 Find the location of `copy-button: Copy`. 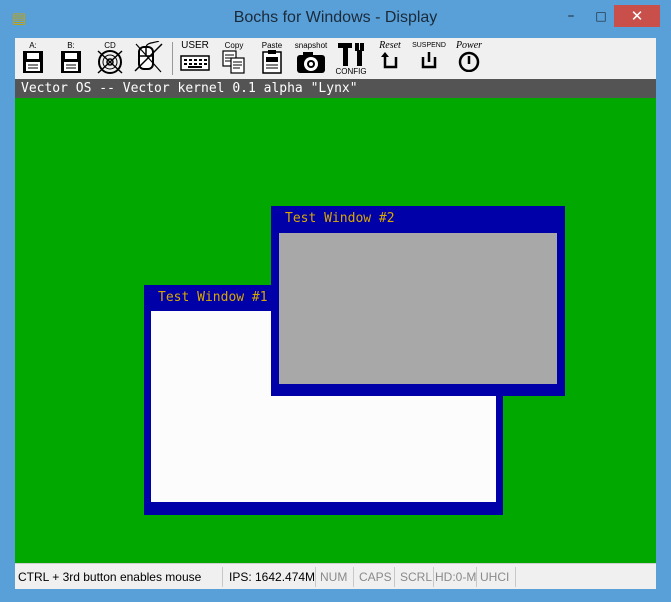

copy-button: Copy is located at coordinates (234, 58).